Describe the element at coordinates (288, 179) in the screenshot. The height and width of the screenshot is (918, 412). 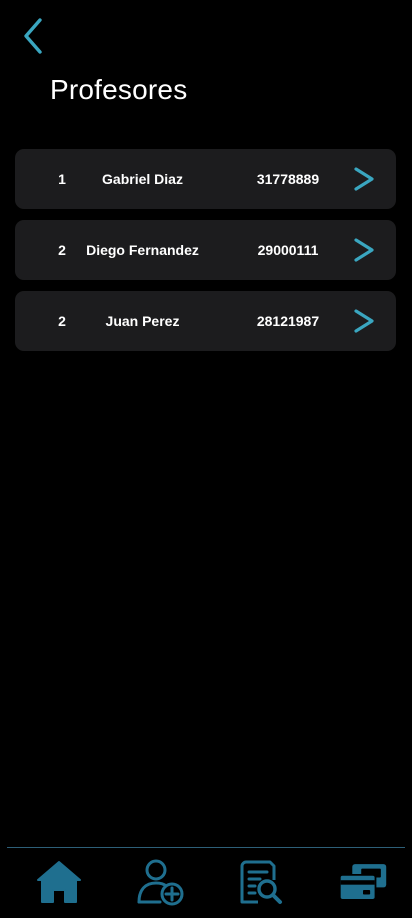
I see `teacher-id: 31778889` at that location.